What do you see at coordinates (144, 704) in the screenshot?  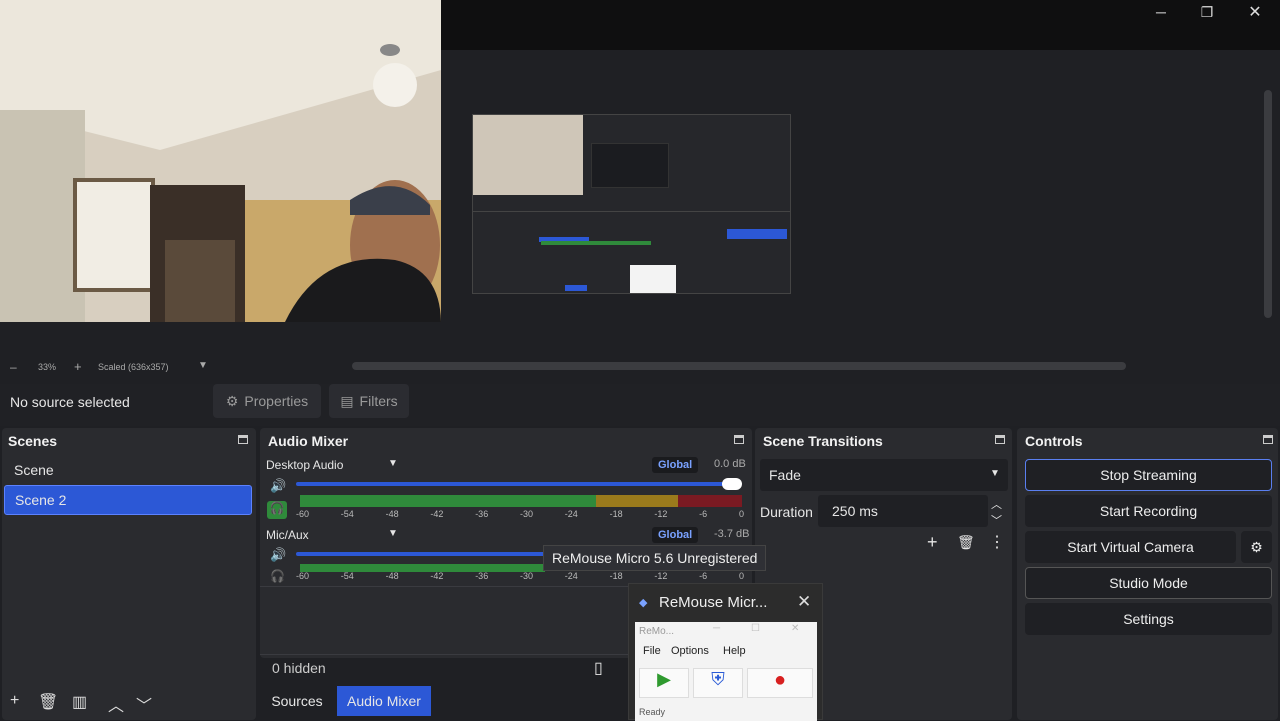 I see `move-down-icon: ﹀` at bounding box center [144, 704].